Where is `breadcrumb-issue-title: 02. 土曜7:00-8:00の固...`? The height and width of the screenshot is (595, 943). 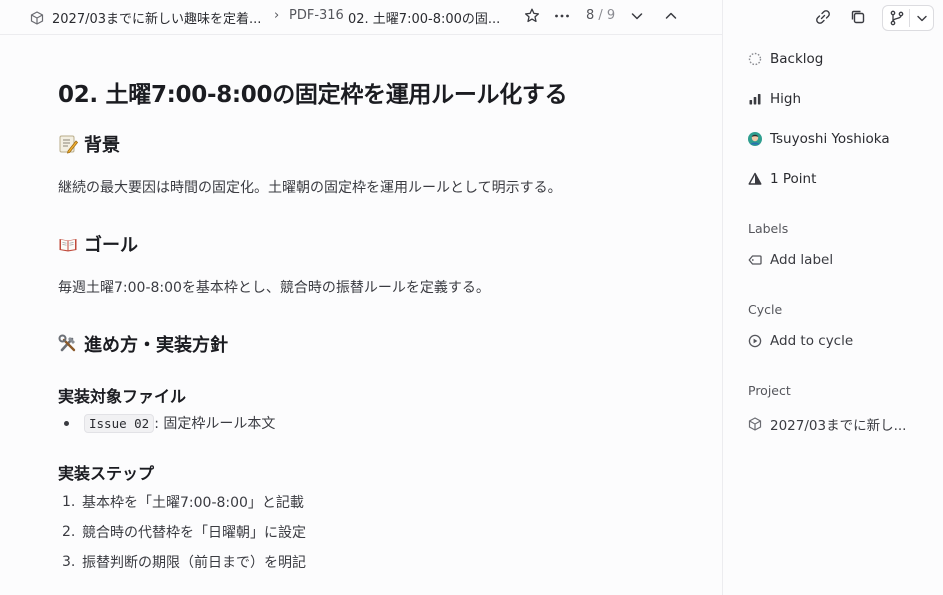
breadcrumb-issue-title: 02. 土曜7:00-8:00の固... is located at coordinates (424, 17).